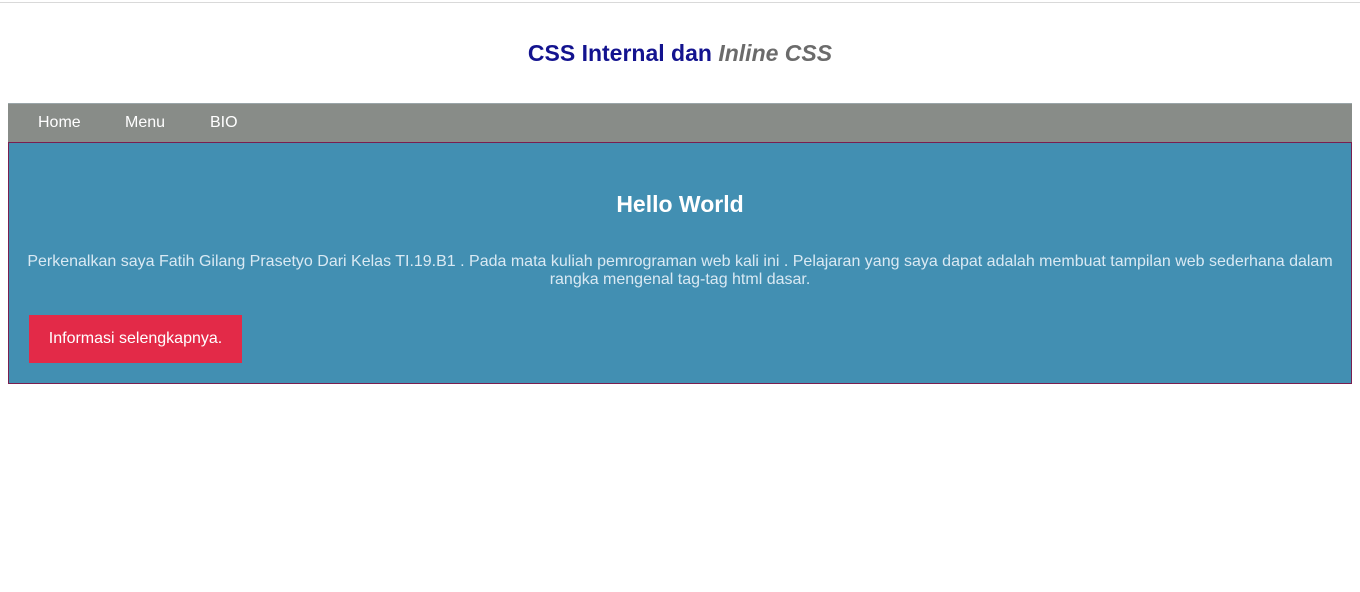 This screenshot has height=592, width=1360. What do you see at coordinates (808, 53) in the screenshot?
I see `page-title-css: CSS` at bounding box center [808, 53].